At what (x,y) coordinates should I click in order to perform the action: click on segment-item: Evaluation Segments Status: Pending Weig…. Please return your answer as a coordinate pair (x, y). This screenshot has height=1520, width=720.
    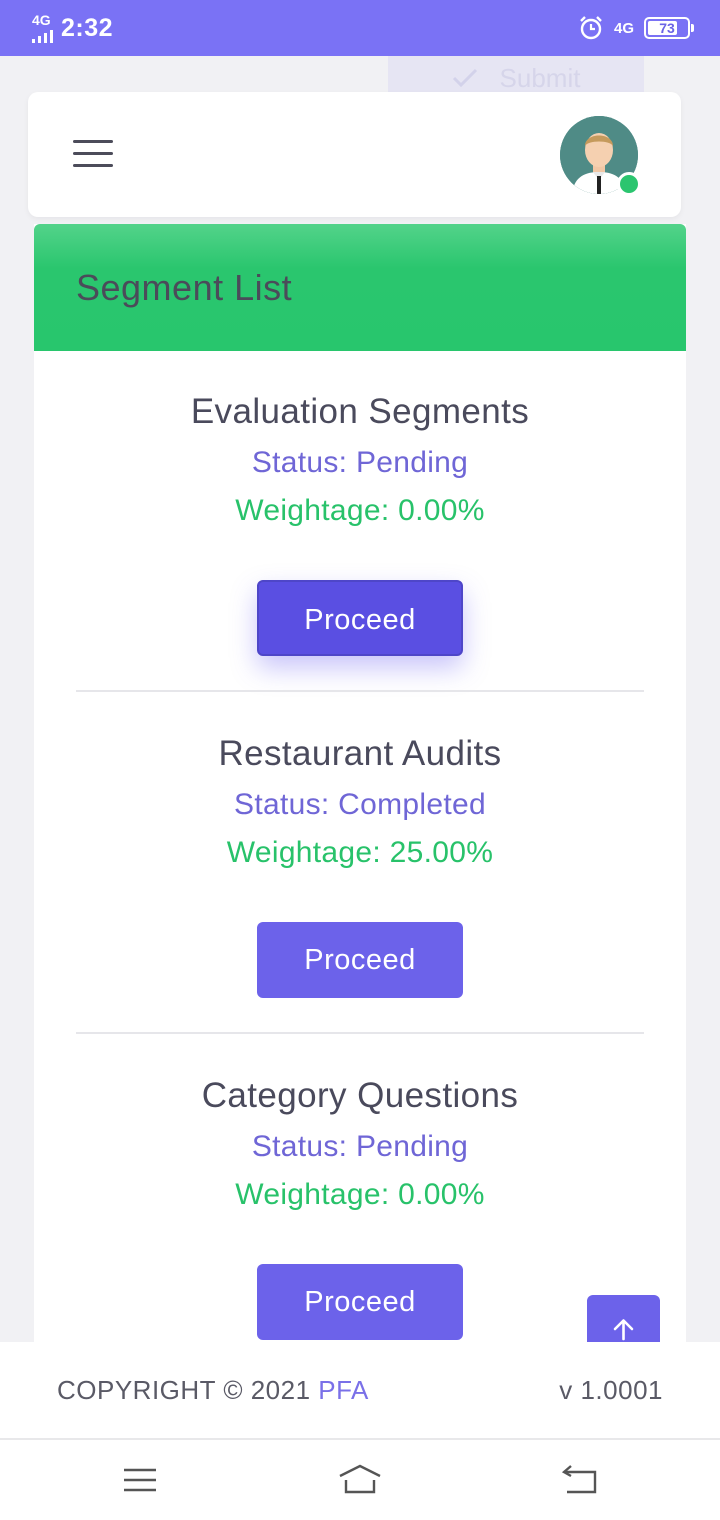
    Looking at the image, I should click on (360, 524).